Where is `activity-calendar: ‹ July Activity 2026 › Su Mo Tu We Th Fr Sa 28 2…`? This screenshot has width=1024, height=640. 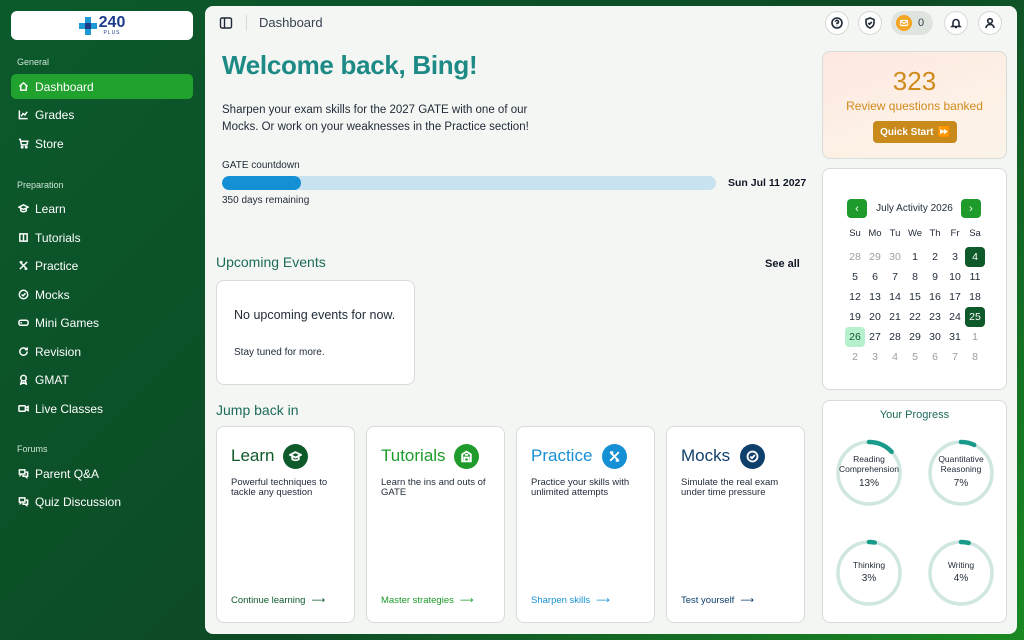 activity-calendar: ‹ July Activity 2026 › Su Mo Tu We Th Fr Sa 28 2… is located at coordinates (914, 279).